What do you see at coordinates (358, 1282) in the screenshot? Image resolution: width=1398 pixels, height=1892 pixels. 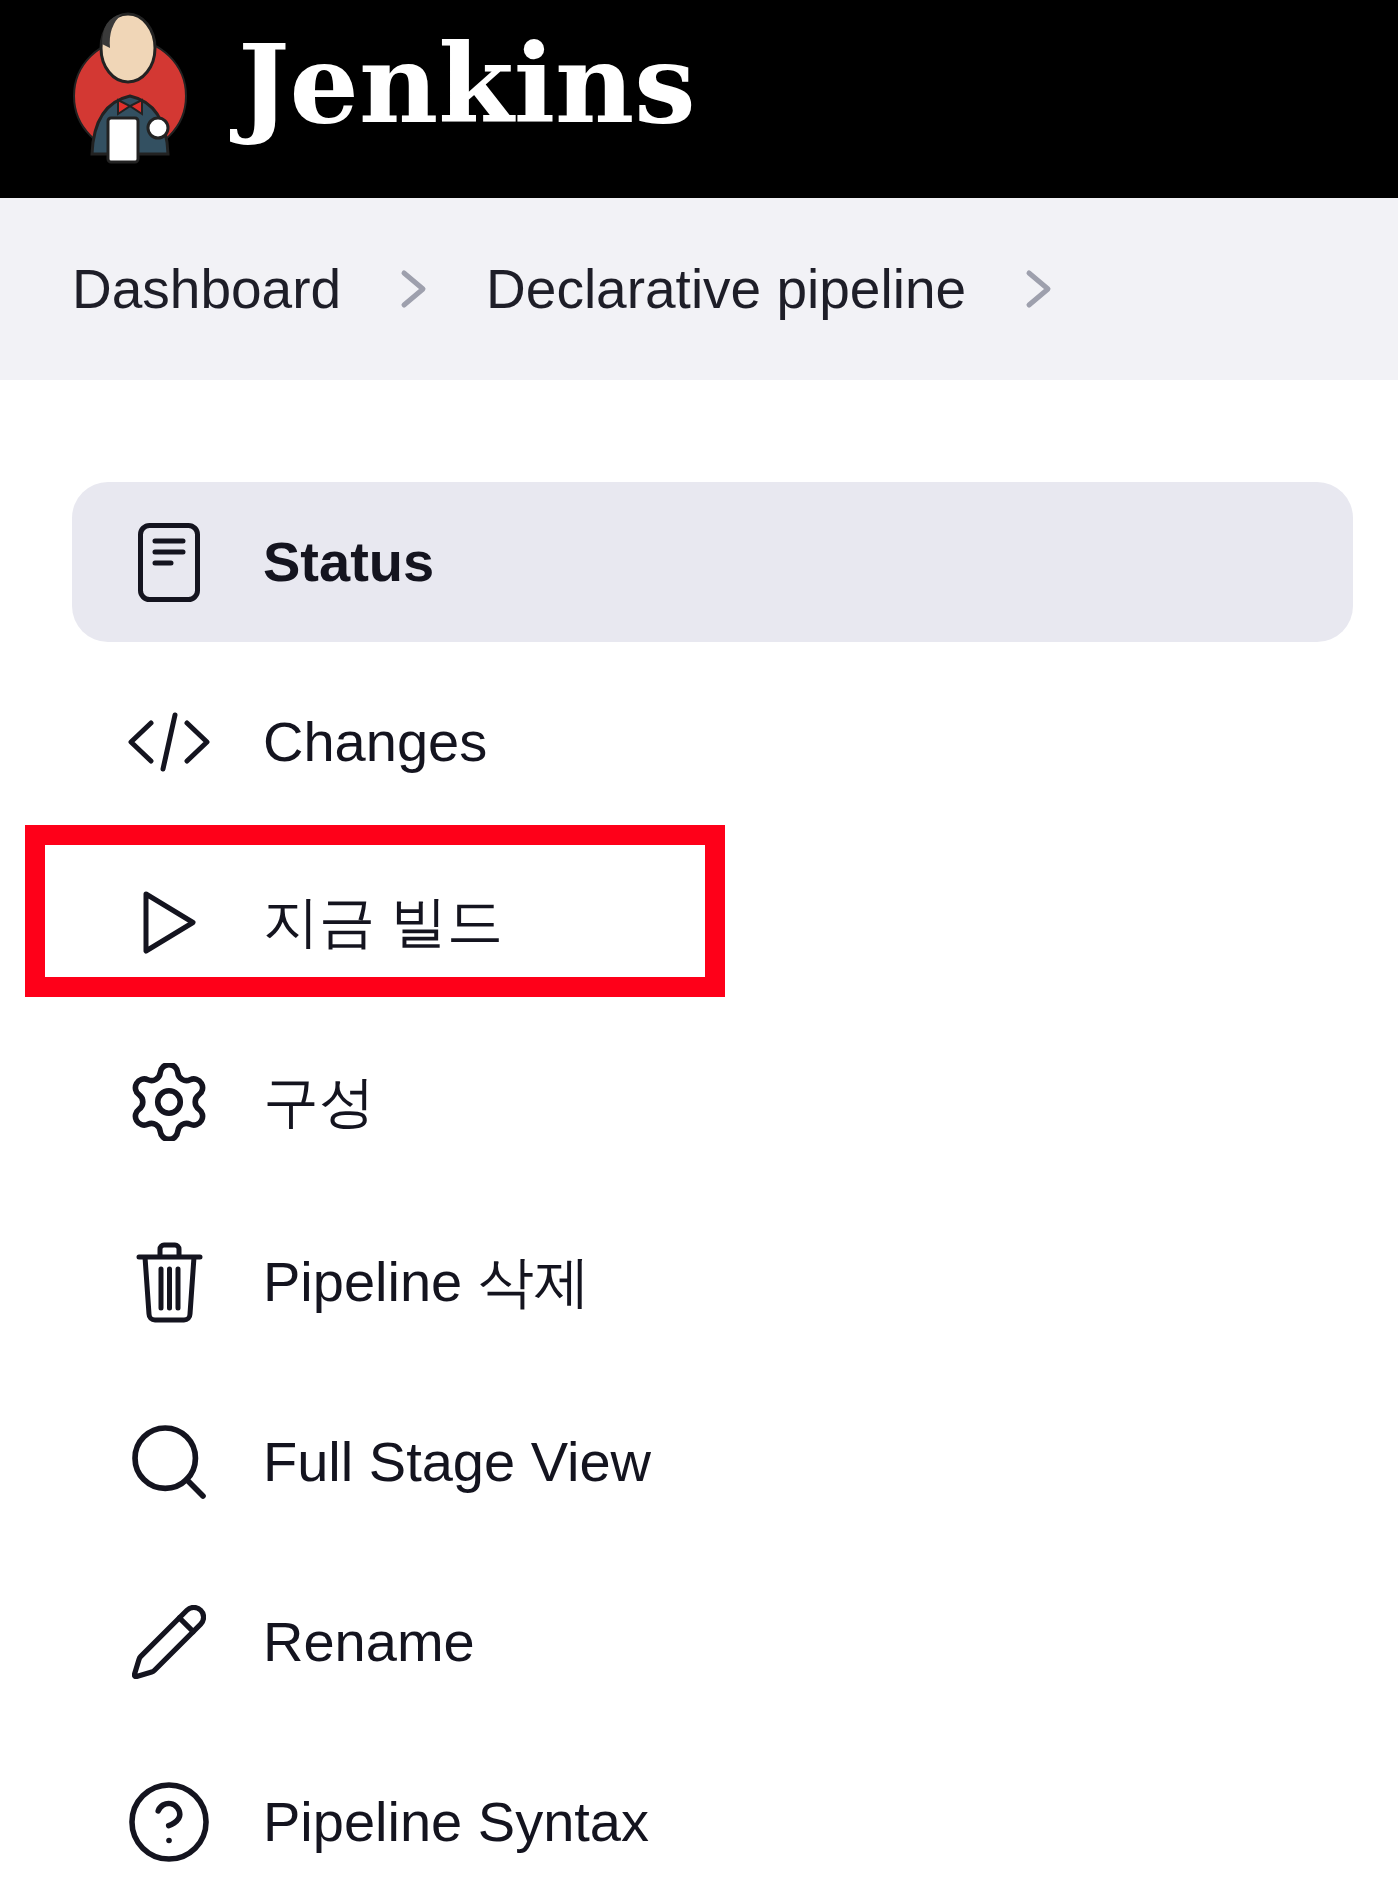 I see `nav-item: Pipeline 삭제` at bounding box center [358, 1282].